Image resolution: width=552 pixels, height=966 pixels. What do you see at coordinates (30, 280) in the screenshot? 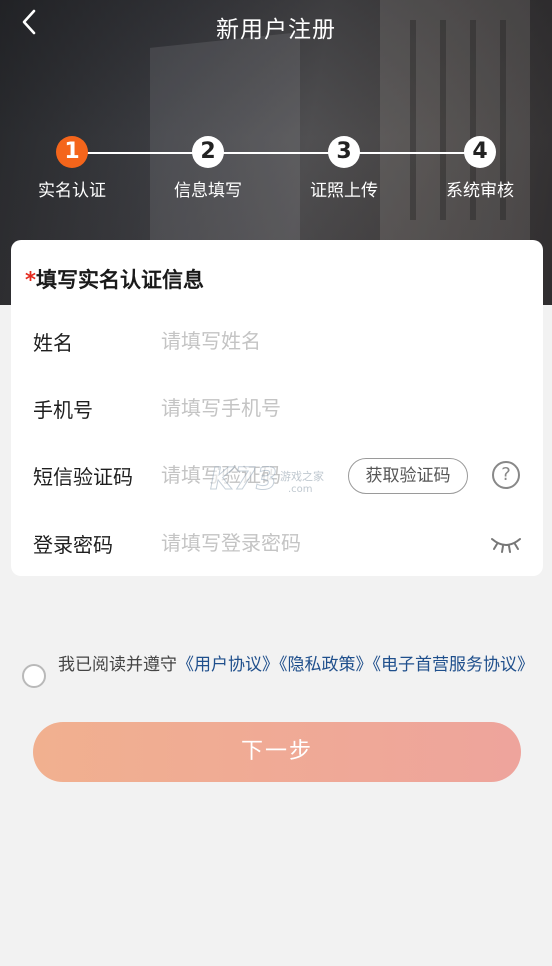
I see `required-mark: *` at bounding box center [30, 280].